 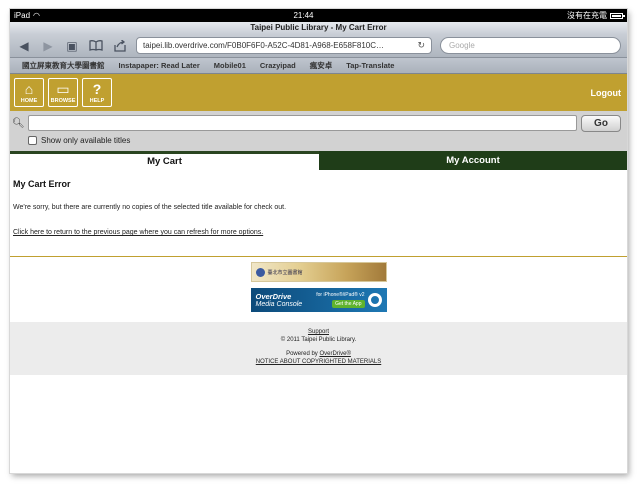 I want to click on home-label: HOME, so click(x=29, y=101).